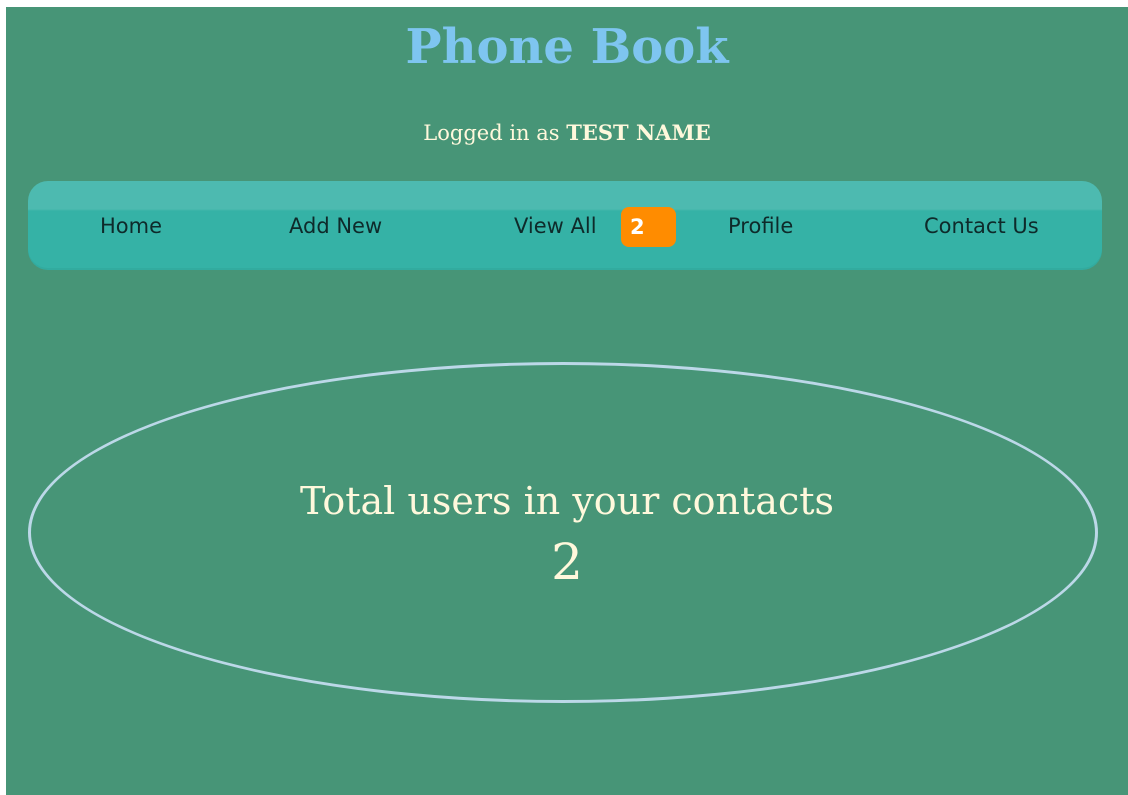 This screenshot has width=1128, height=795. Describe the element at coordinates (555, 226) in the screenshot. I see `nav-view-all-link: View All` at that location.